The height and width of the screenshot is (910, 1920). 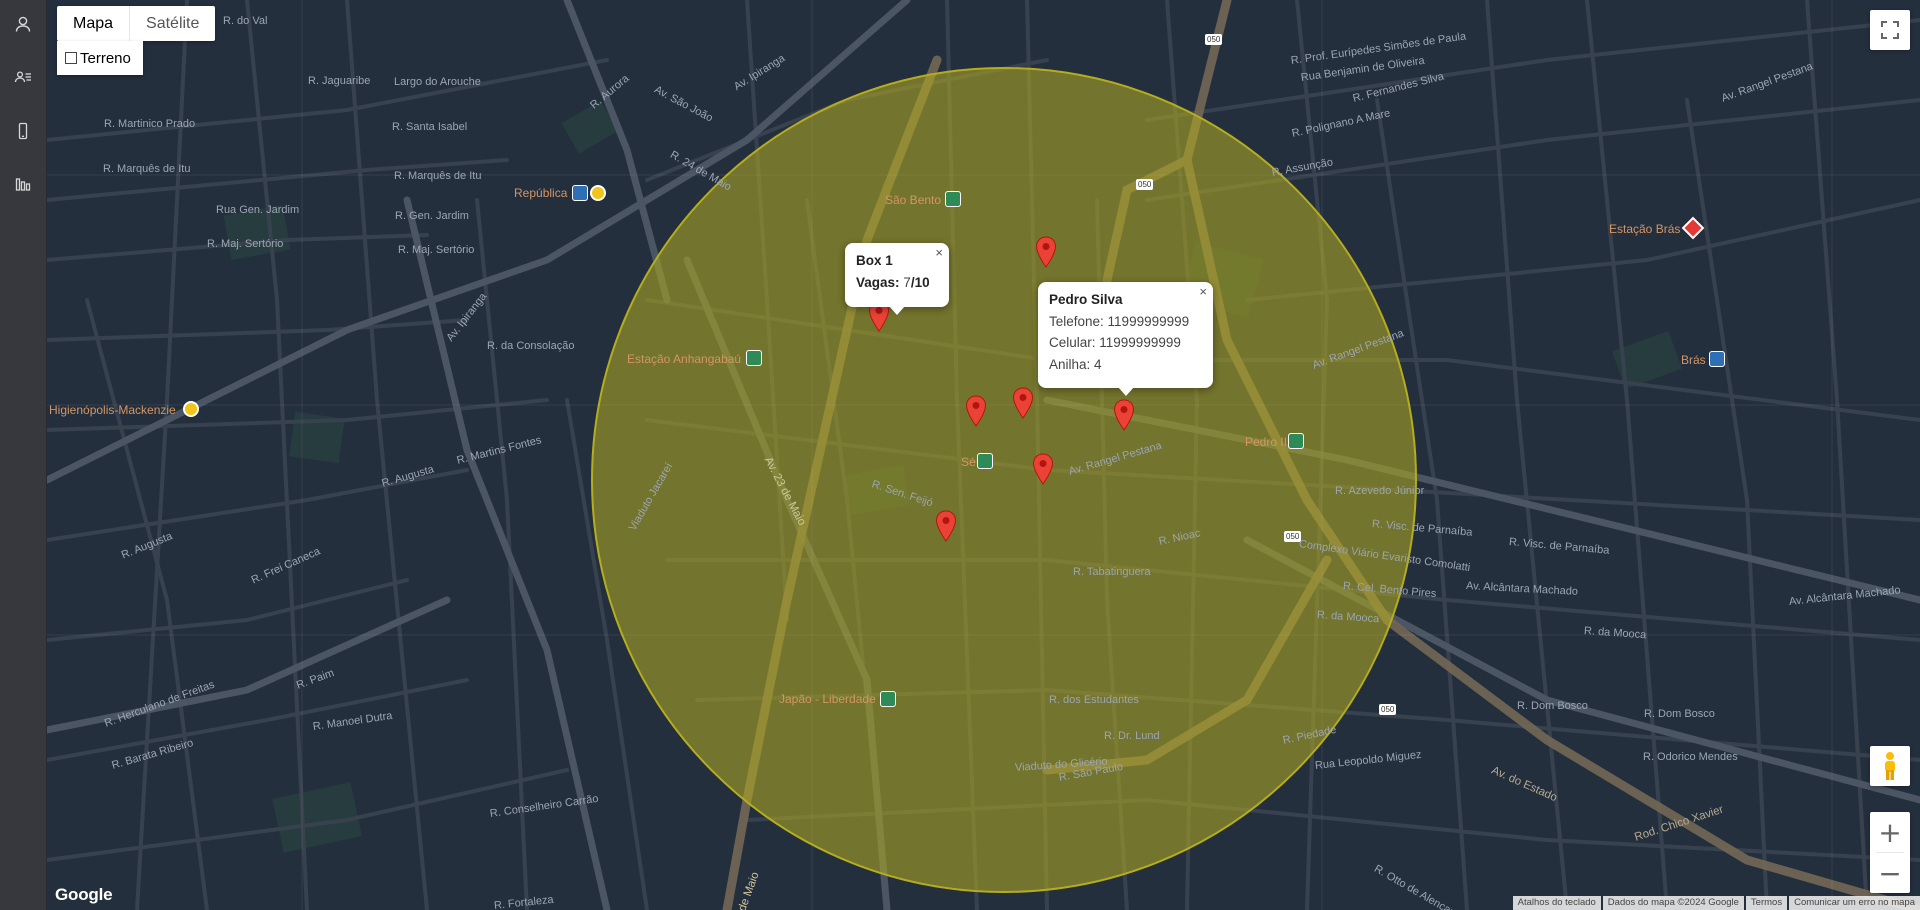 What do you see at coordinates (1766, 903) in the screenshot?
I see `terms-link: Termos` at bounding box center [1766, 903].